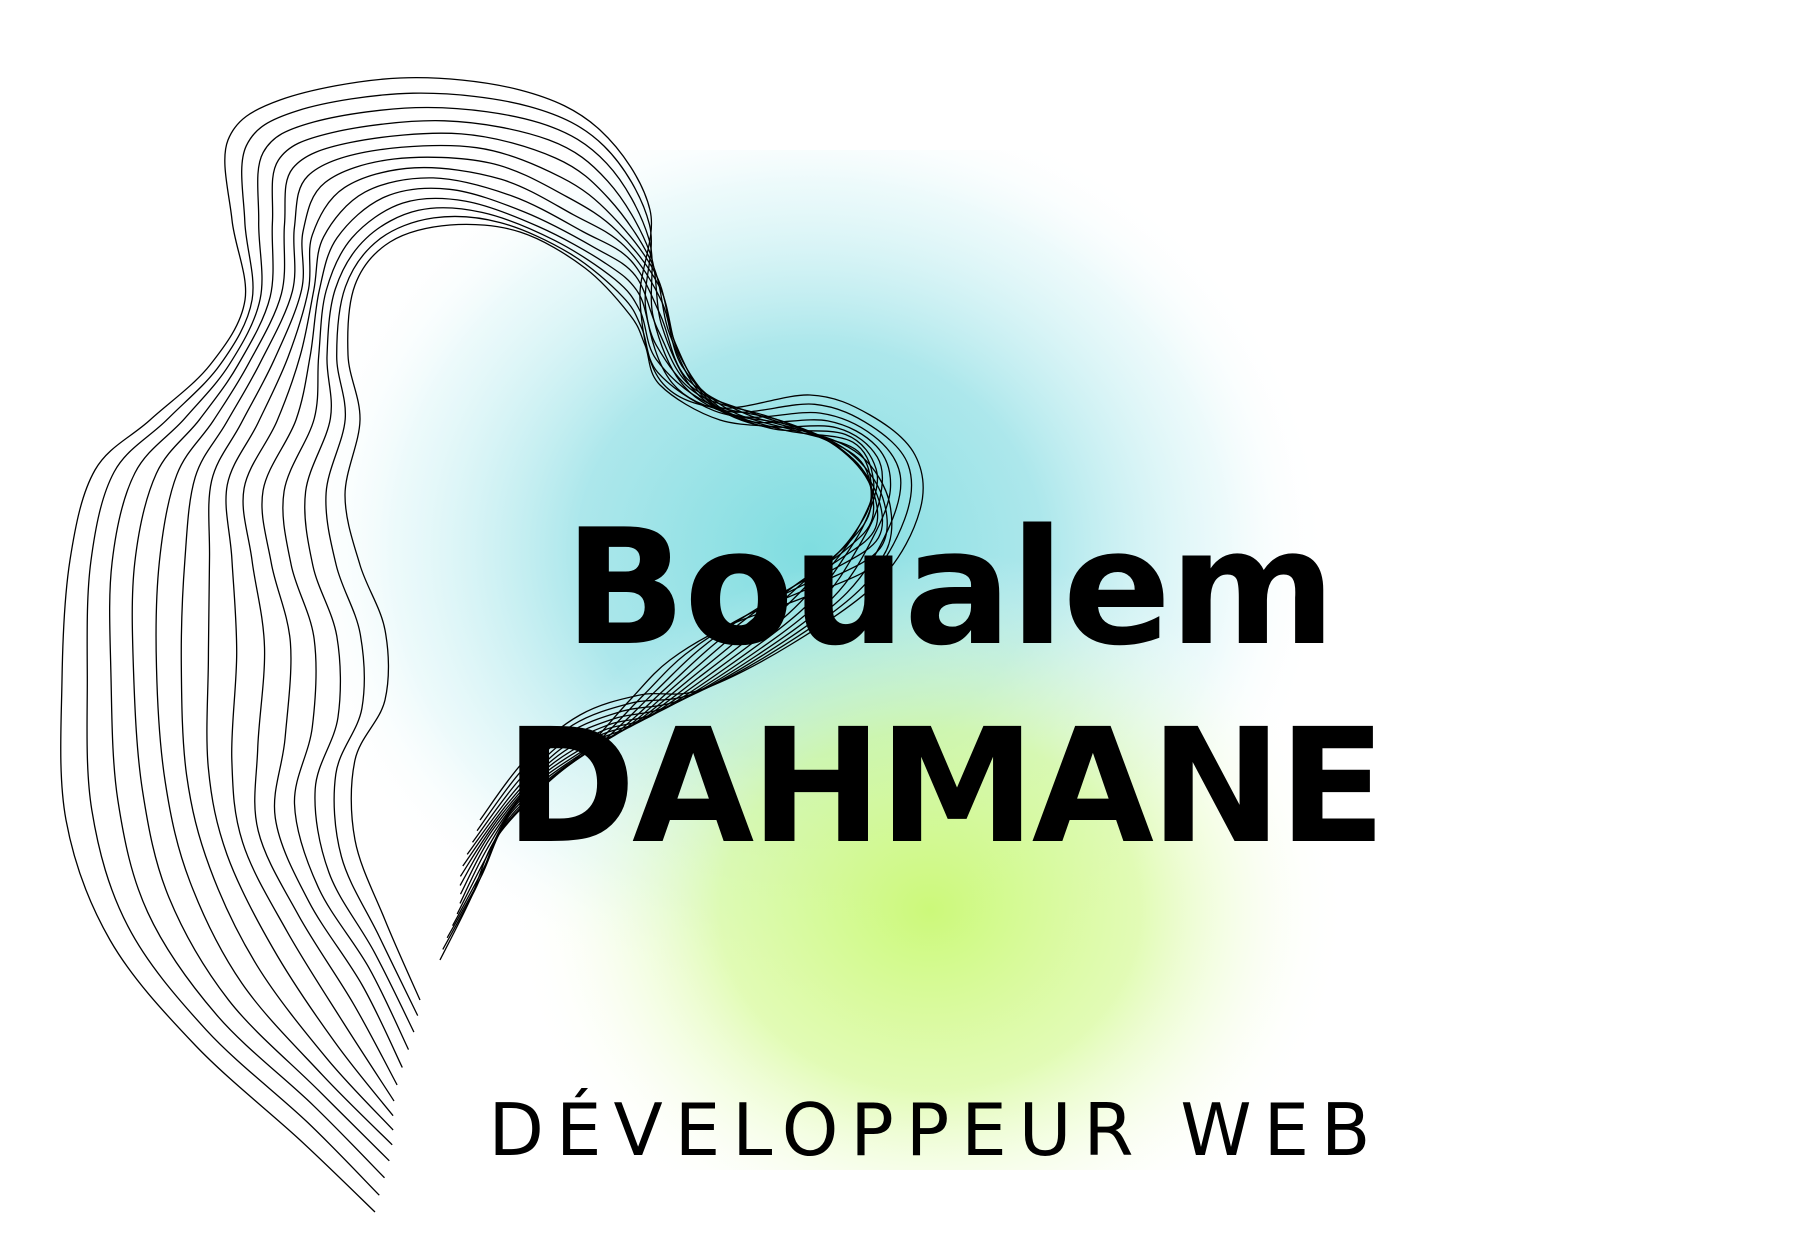  I want to click on first-name-text: Boualem, so click(950, 587).